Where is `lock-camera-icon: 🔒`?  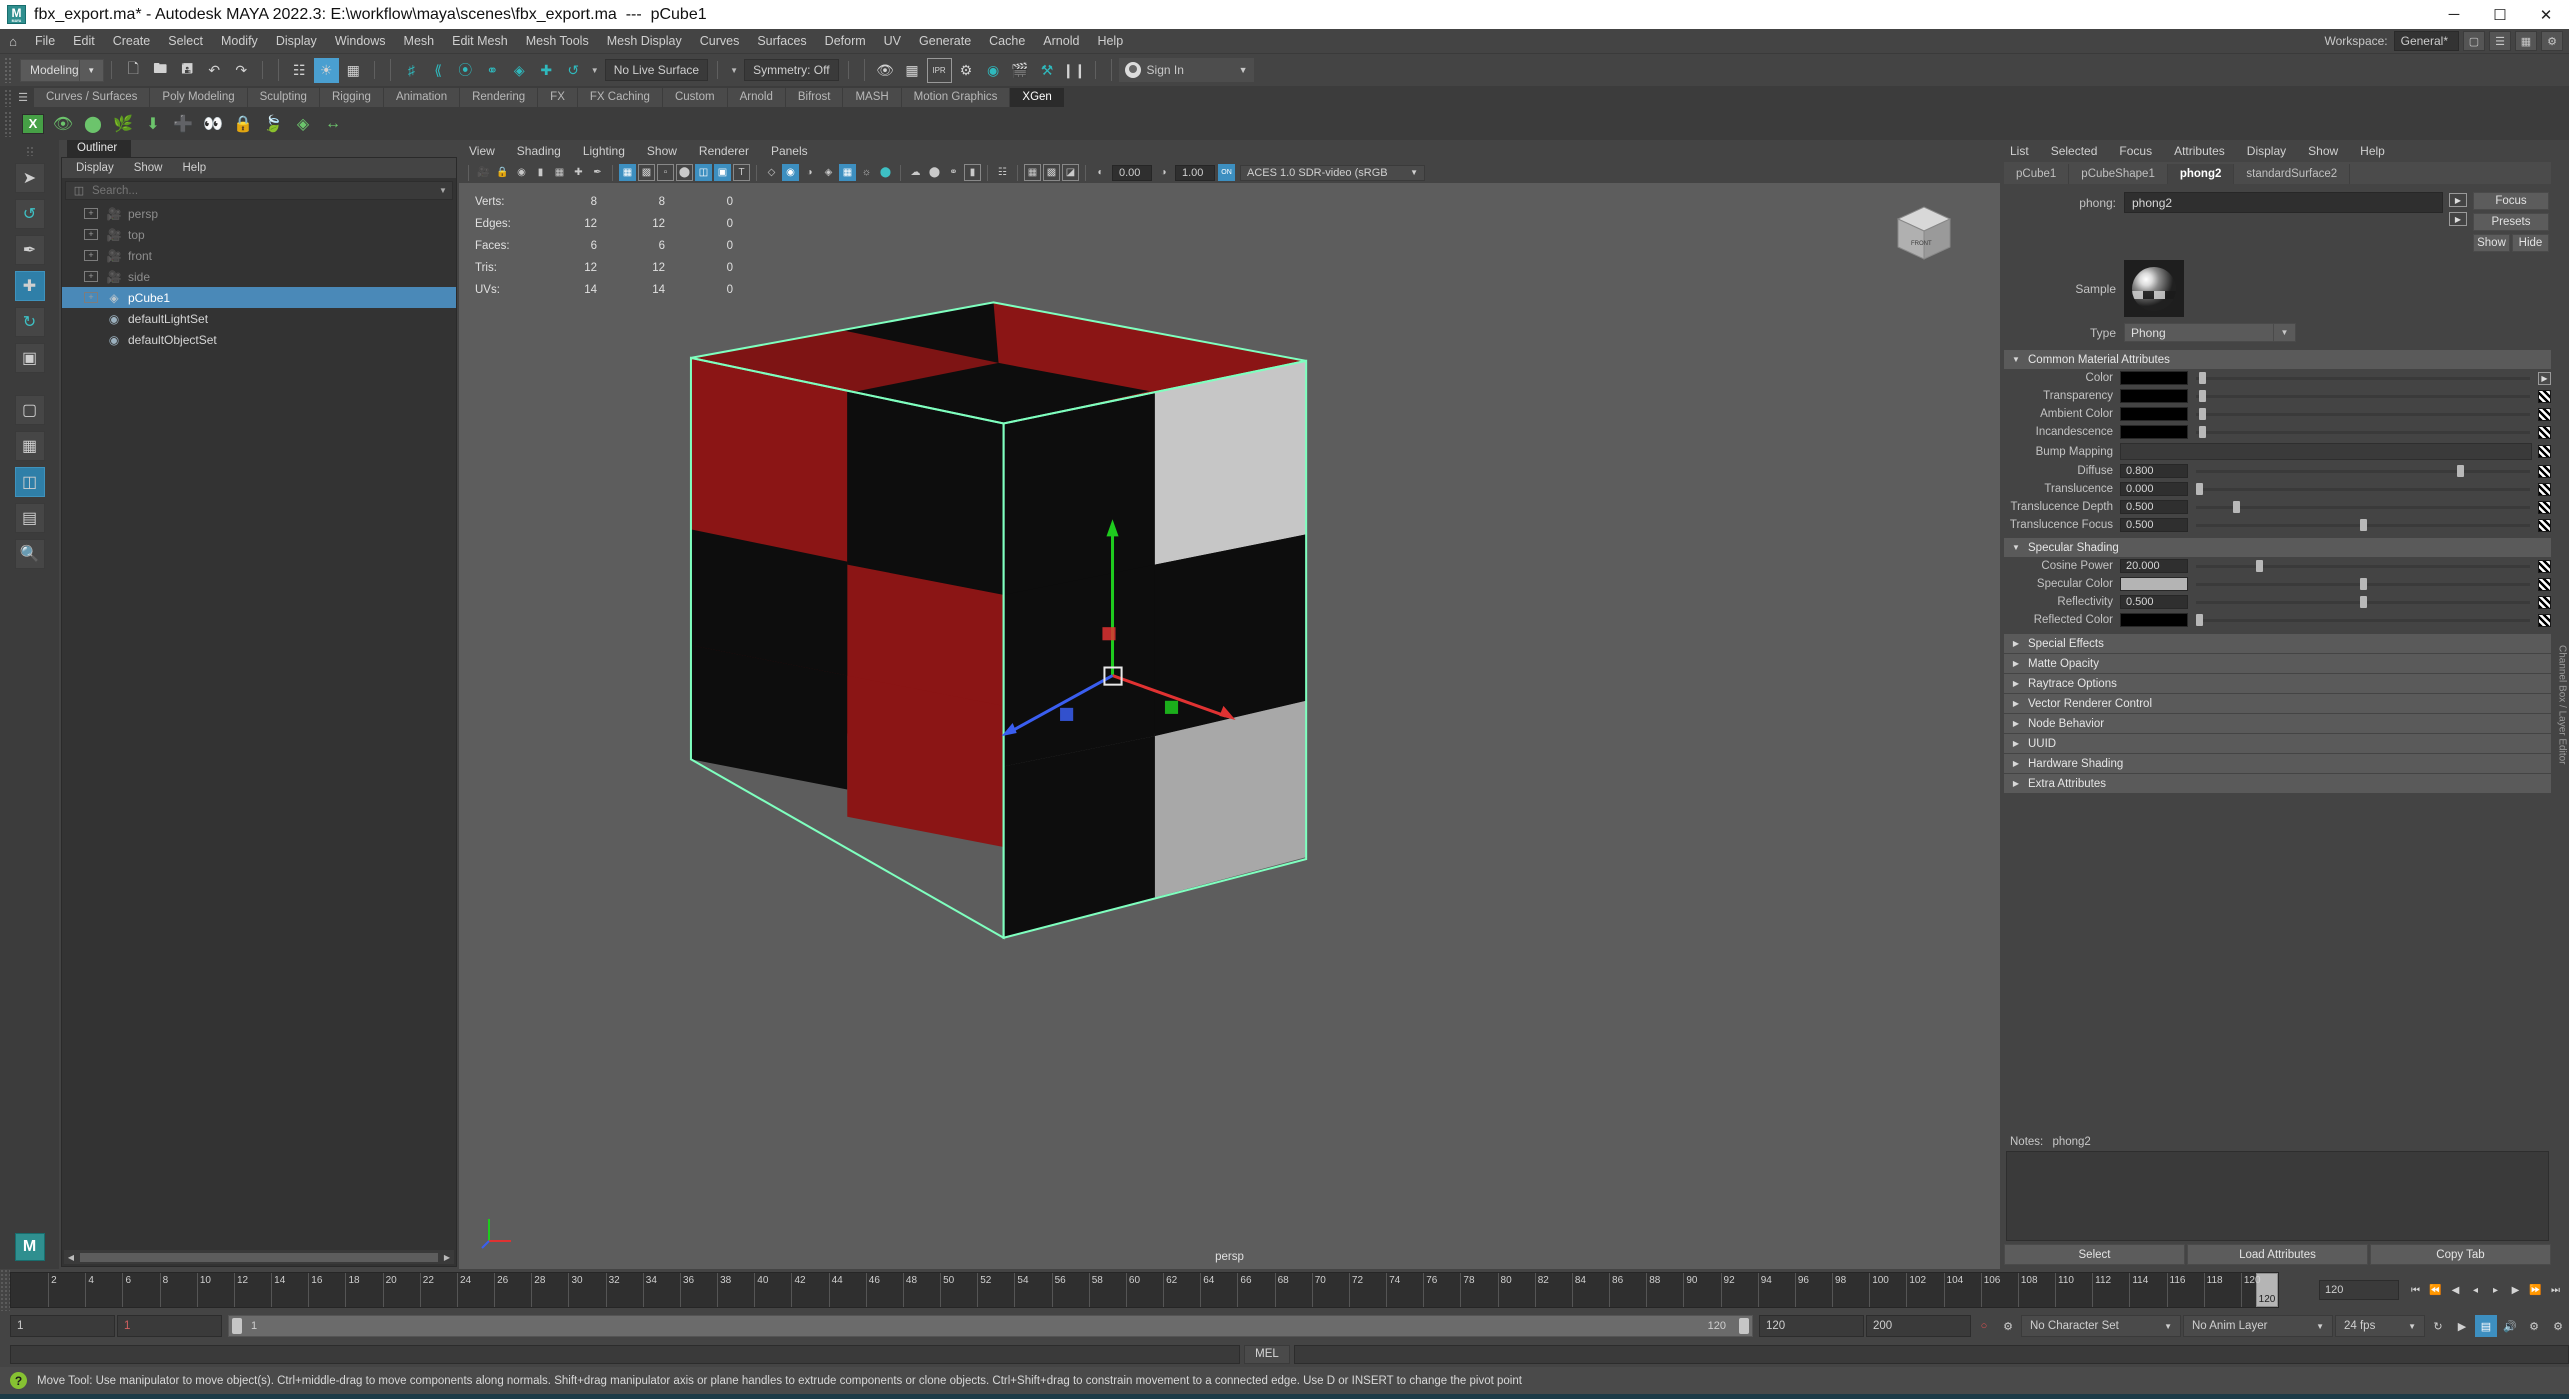 lock-camera-icon: 🔒 is located at coordinates (502, 172).